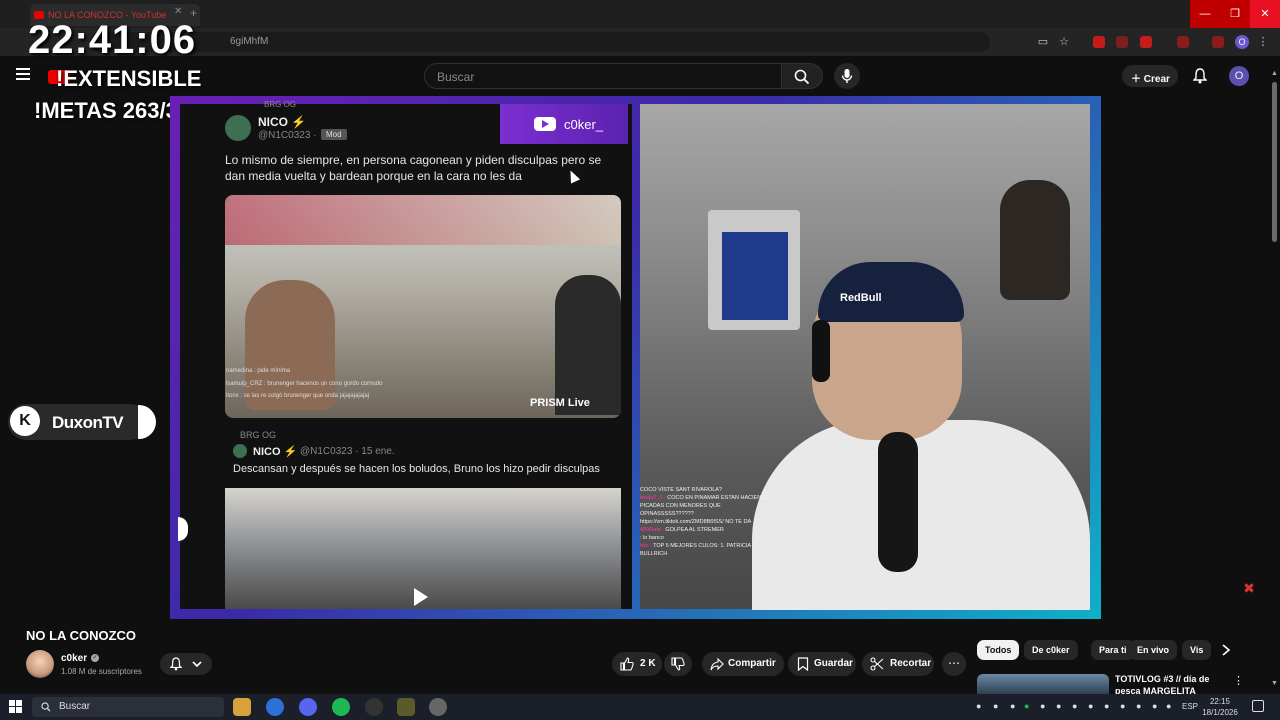  I want to click on search-button, so click(802, 76).